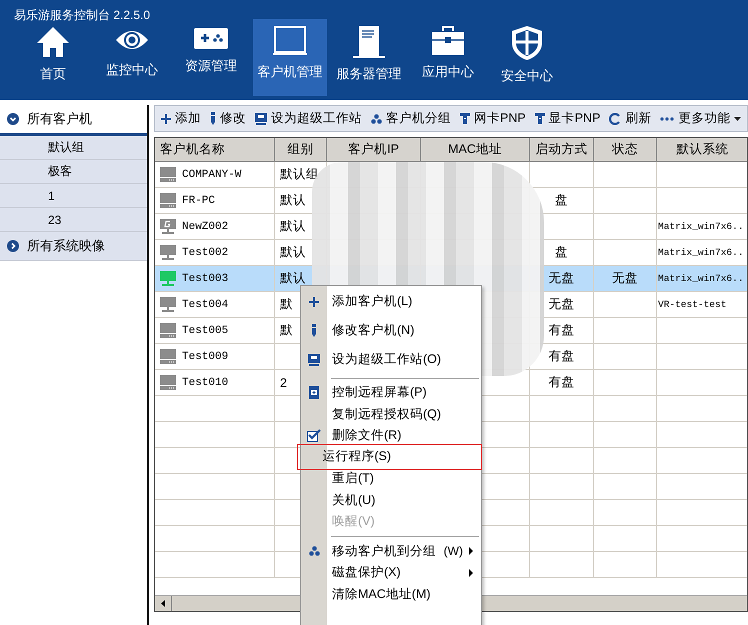 The width and height of the screenshot is (748, 625). What do you see at coordinates (301, 150) in the screenshot?
I see `column-header: 组别` at bounding box center [301, 150].